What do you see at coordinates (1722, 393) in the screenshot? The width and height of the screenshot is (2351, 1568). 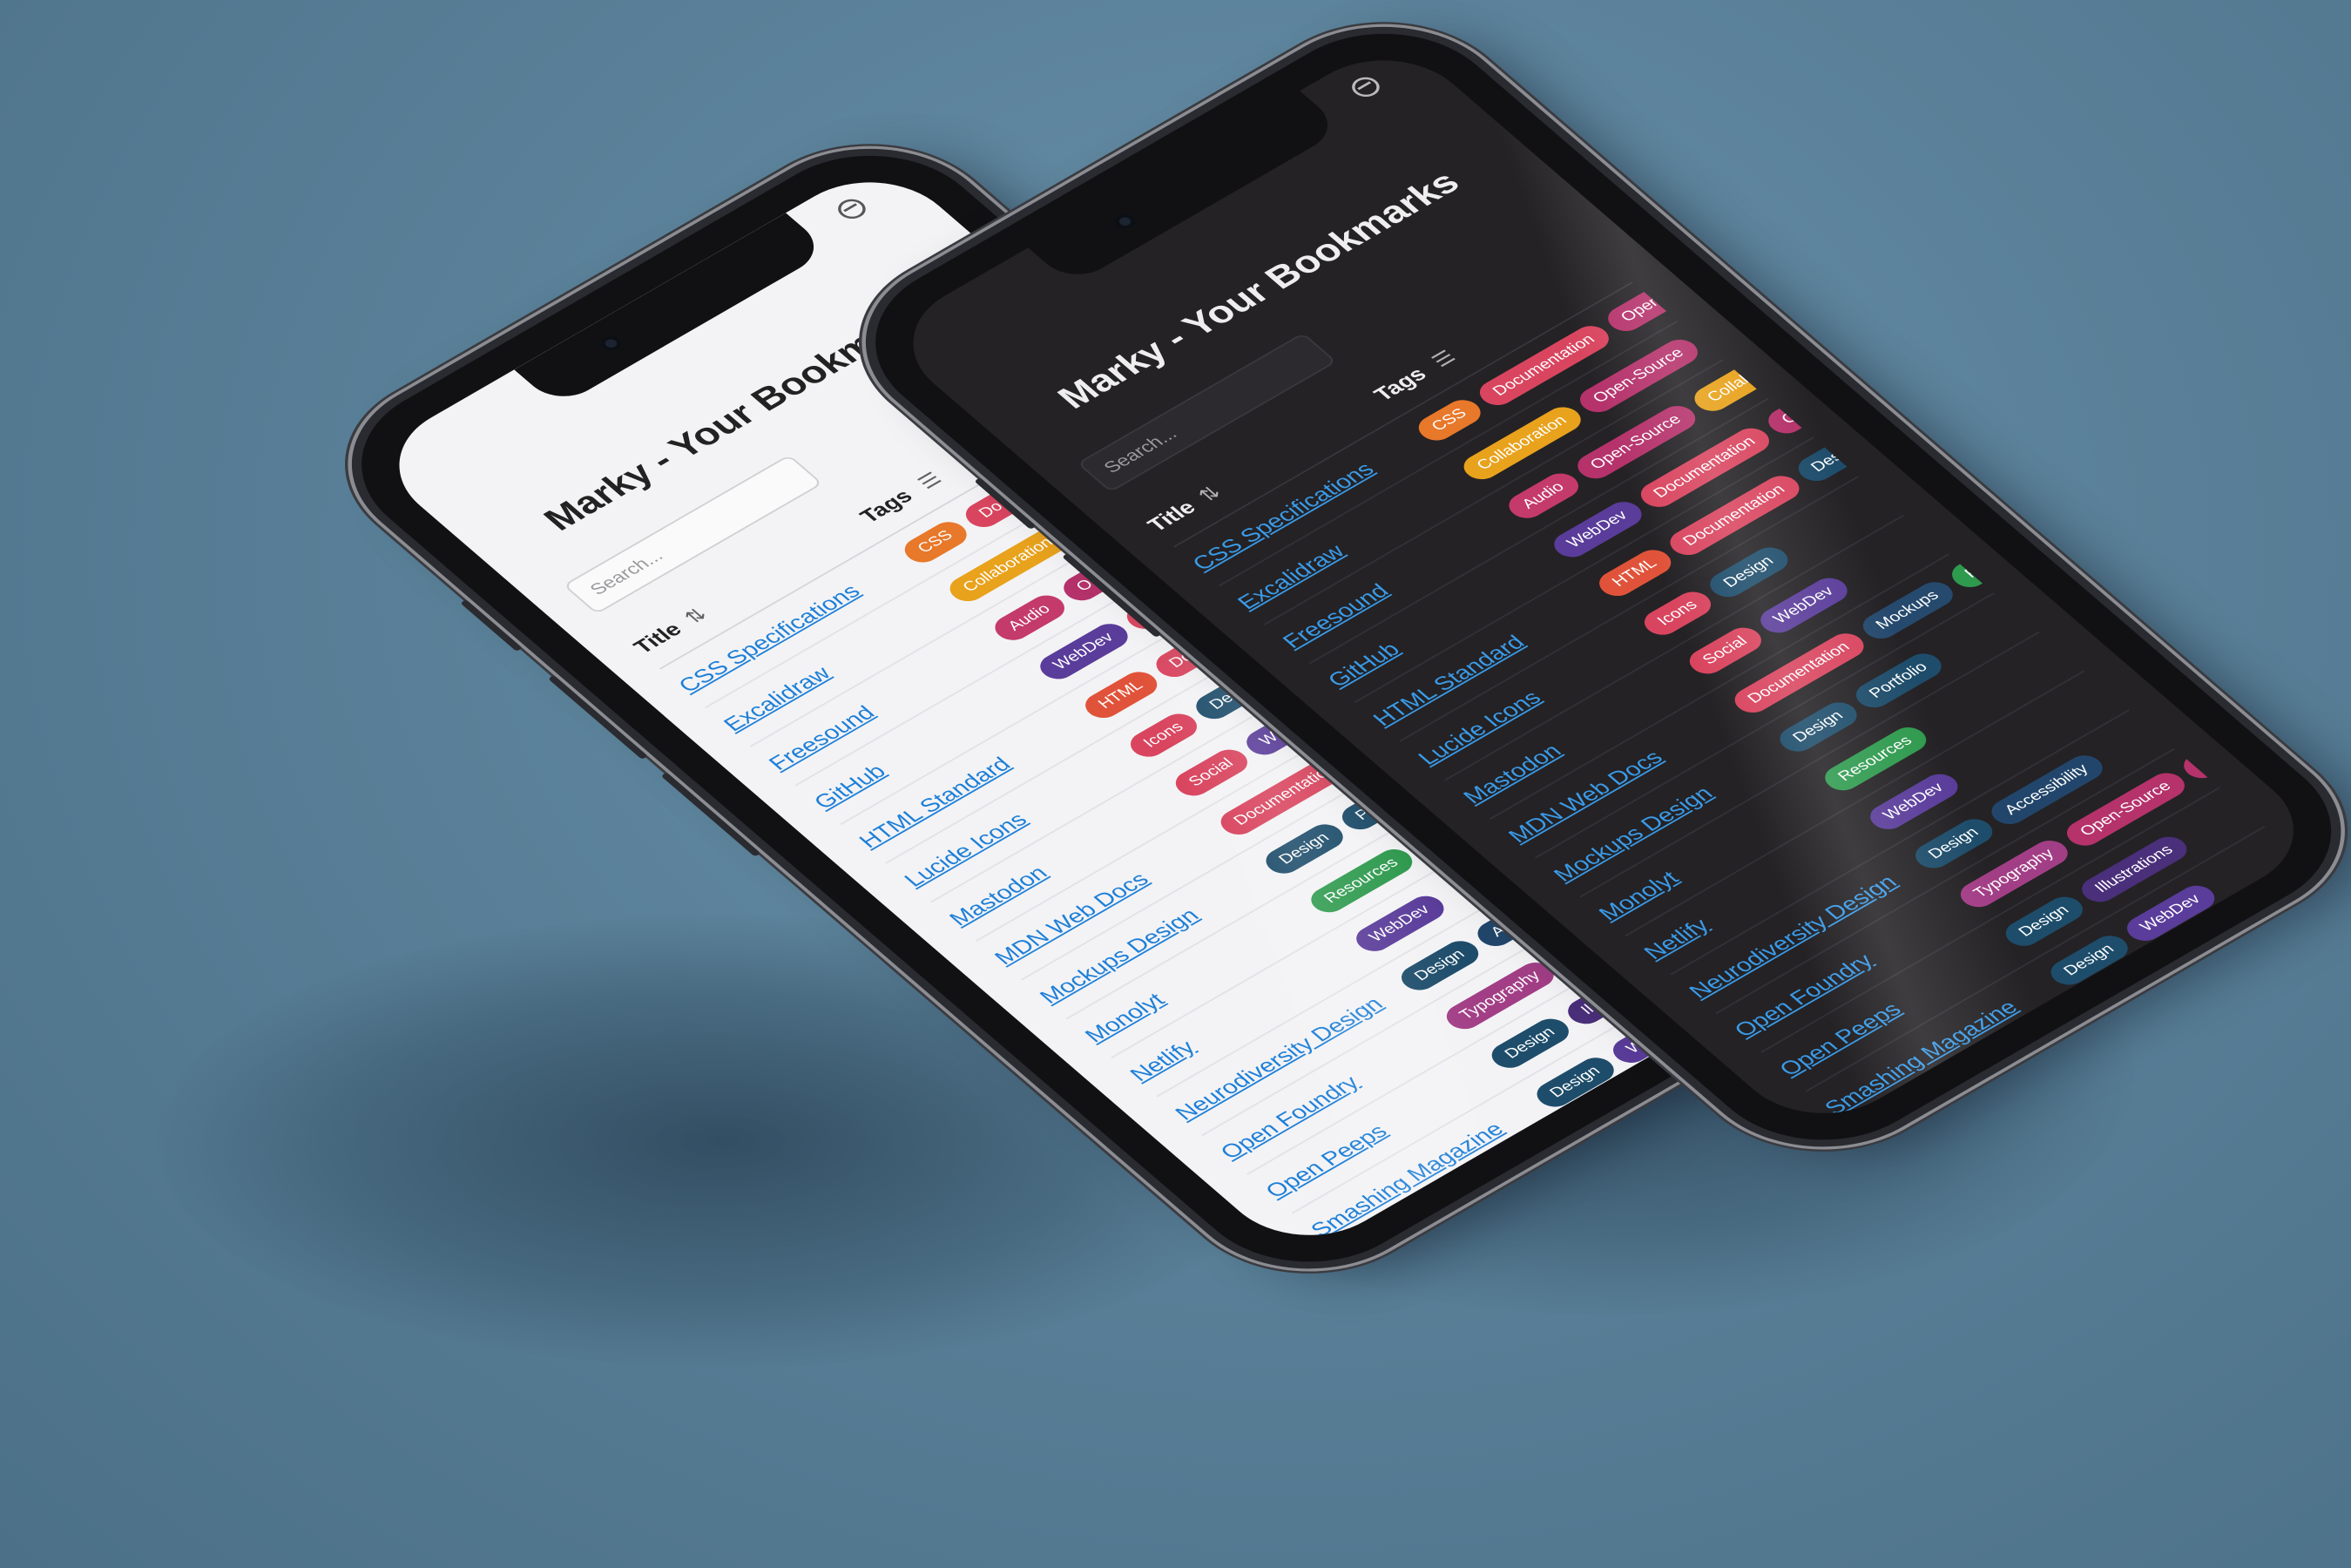 I see `tag-badge: Collaboration` at bounding box center [1722, 393].